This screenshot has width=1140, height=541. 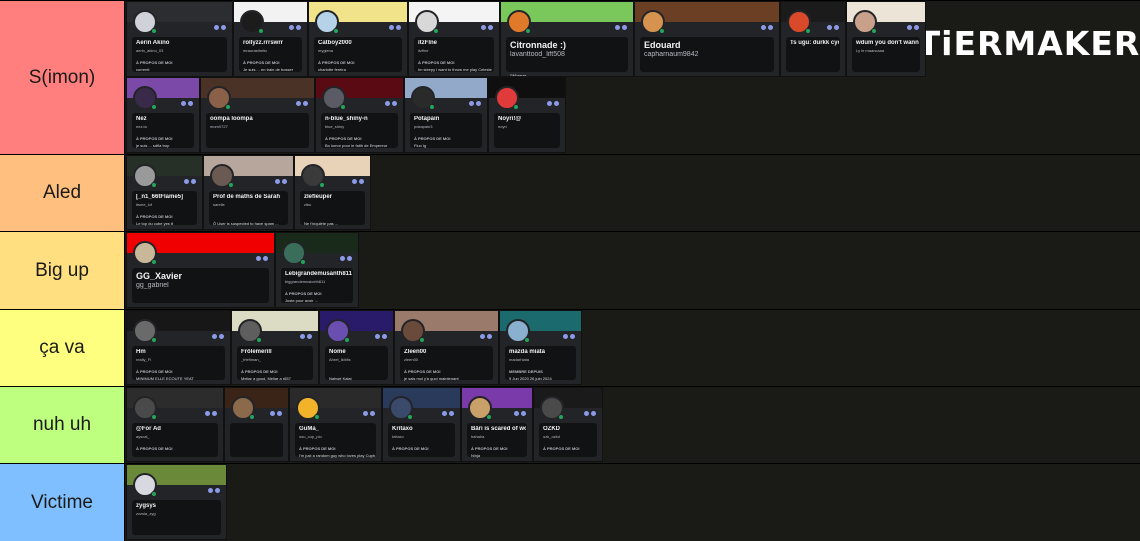 I want to click on about-me-heading: MEMBRE DEPUIS, so click(x=526, y=371).